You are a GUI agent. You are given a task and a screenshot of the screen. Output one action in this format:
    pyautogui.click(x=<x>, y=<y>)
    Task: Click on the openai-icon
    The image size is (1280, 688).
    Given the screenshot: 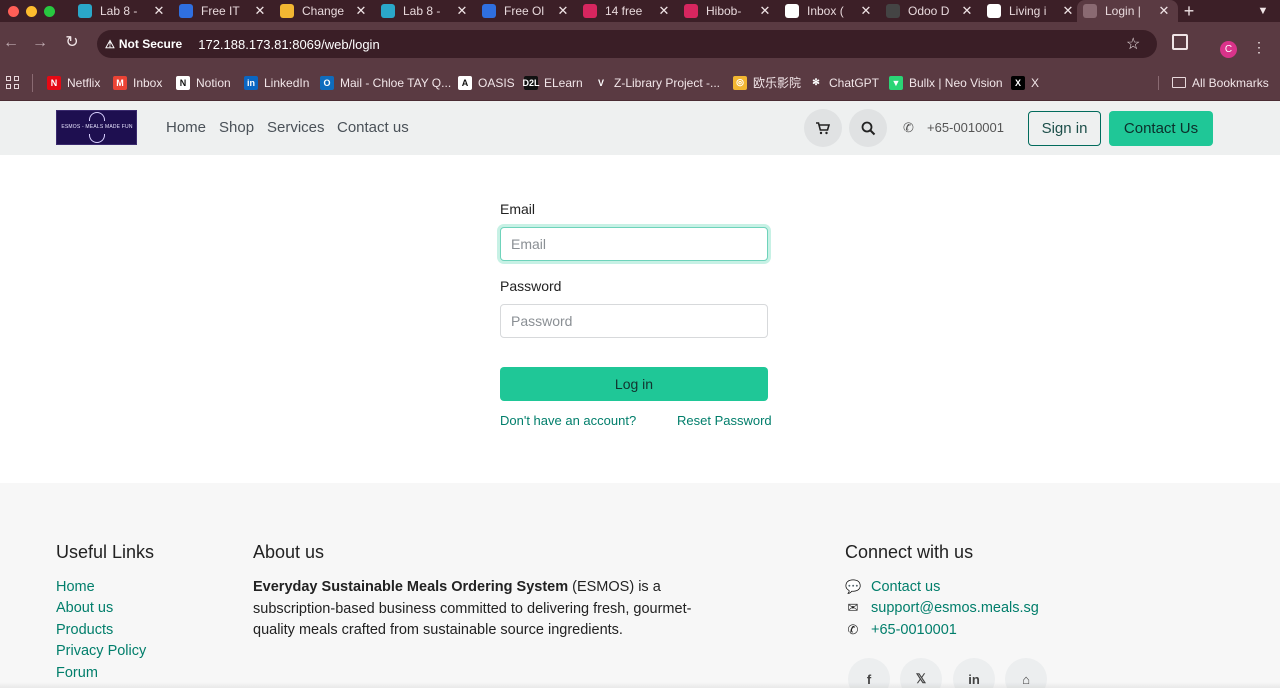 What is the action you would take?
    pyautogui.click(x=893, y=11)
    